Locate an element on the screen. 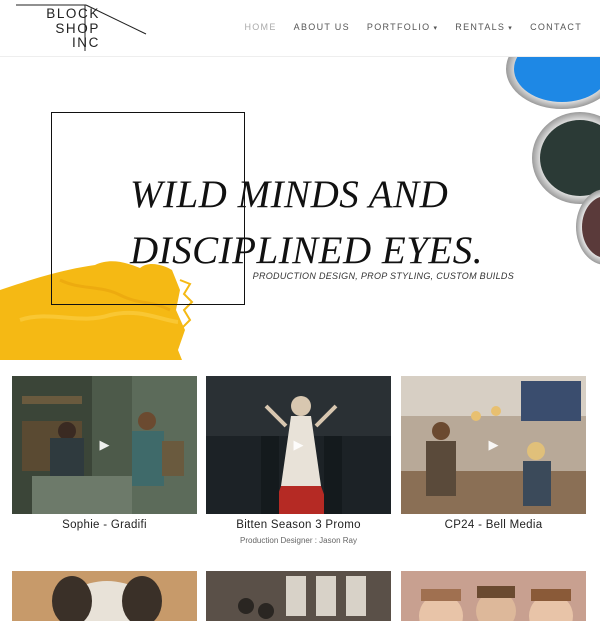 The height and width of the screenshot is (621, 600). hero-headline-line-1: WILD MINDS AND is located at coordinates (289, 194).